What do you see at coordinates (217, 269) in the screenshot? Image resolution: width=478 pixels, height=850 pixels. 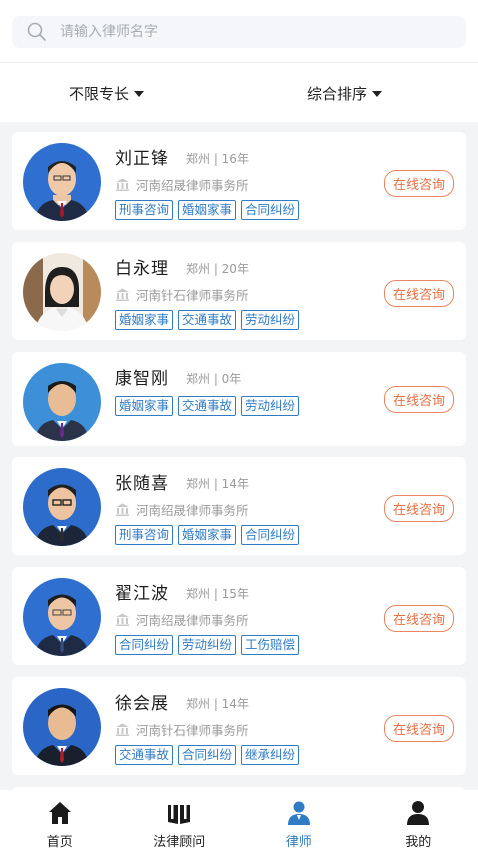 I see `lawyer-meta: 郑州 | 20年` at bounding box center [217, 269].